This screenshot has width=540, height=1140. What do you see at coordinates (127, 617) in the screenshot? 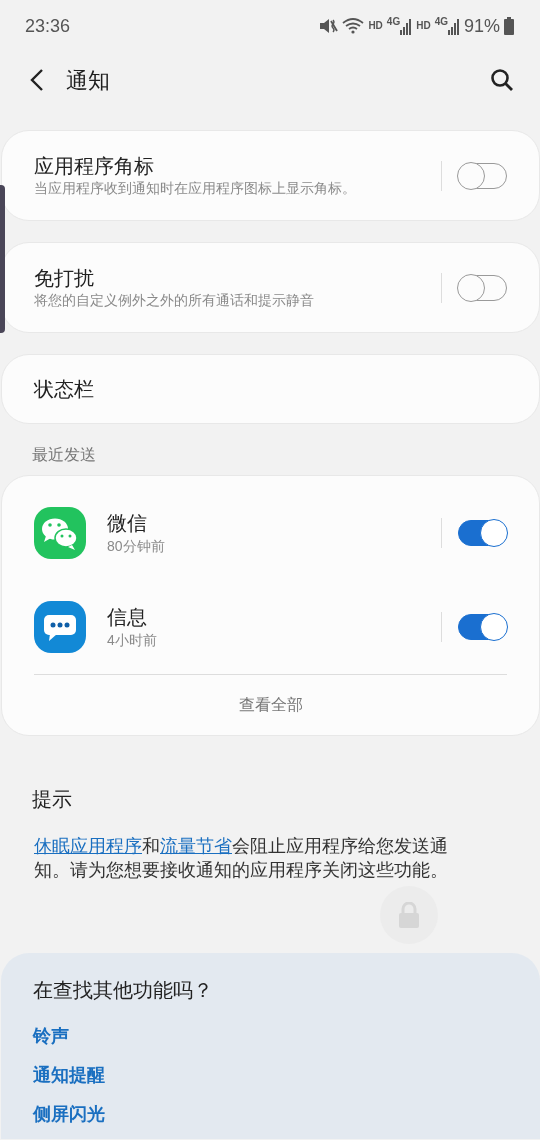
I see `app-name: 信息` at bounding box center [127, 617].